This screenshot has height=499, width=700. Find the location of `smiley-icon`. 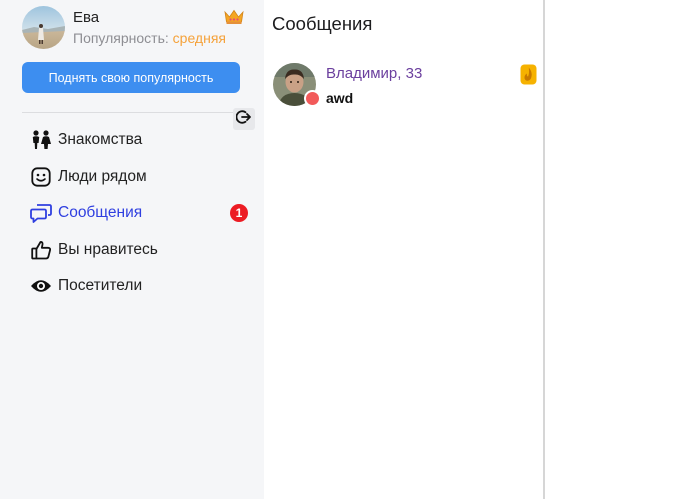

smiley-icon is located at coordinates (41, 177).